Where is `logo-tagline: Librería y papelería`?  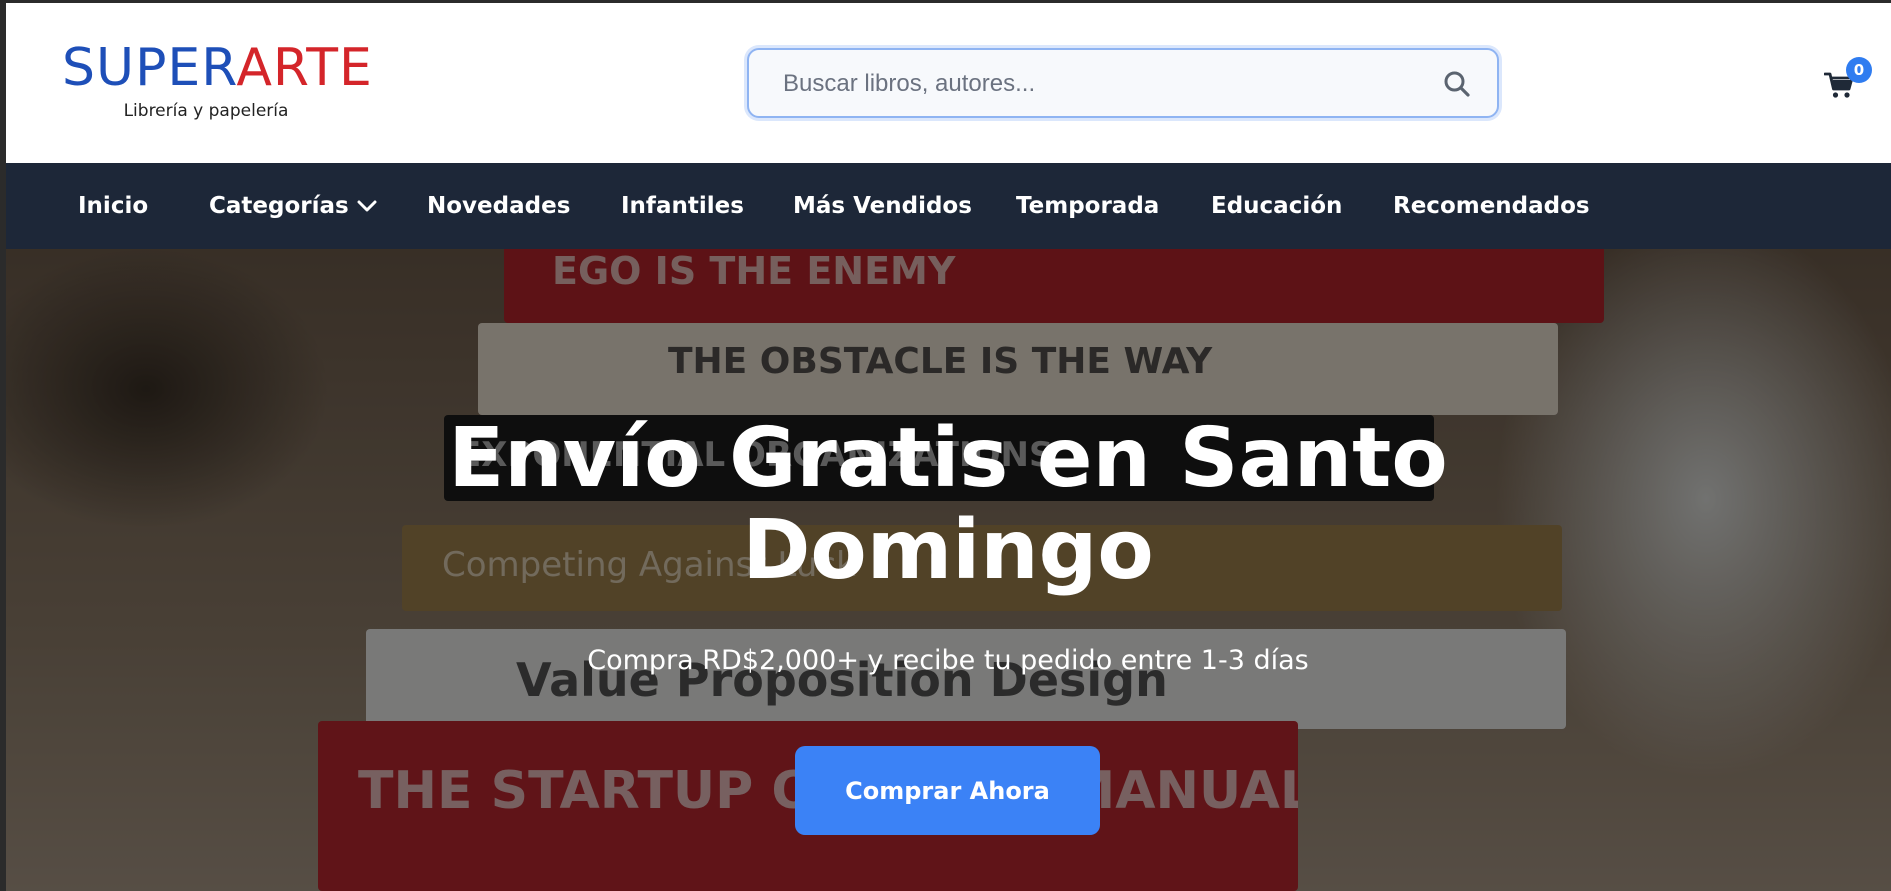 logo-tagline: Librería y papelería is located at coordinates (206, 111).